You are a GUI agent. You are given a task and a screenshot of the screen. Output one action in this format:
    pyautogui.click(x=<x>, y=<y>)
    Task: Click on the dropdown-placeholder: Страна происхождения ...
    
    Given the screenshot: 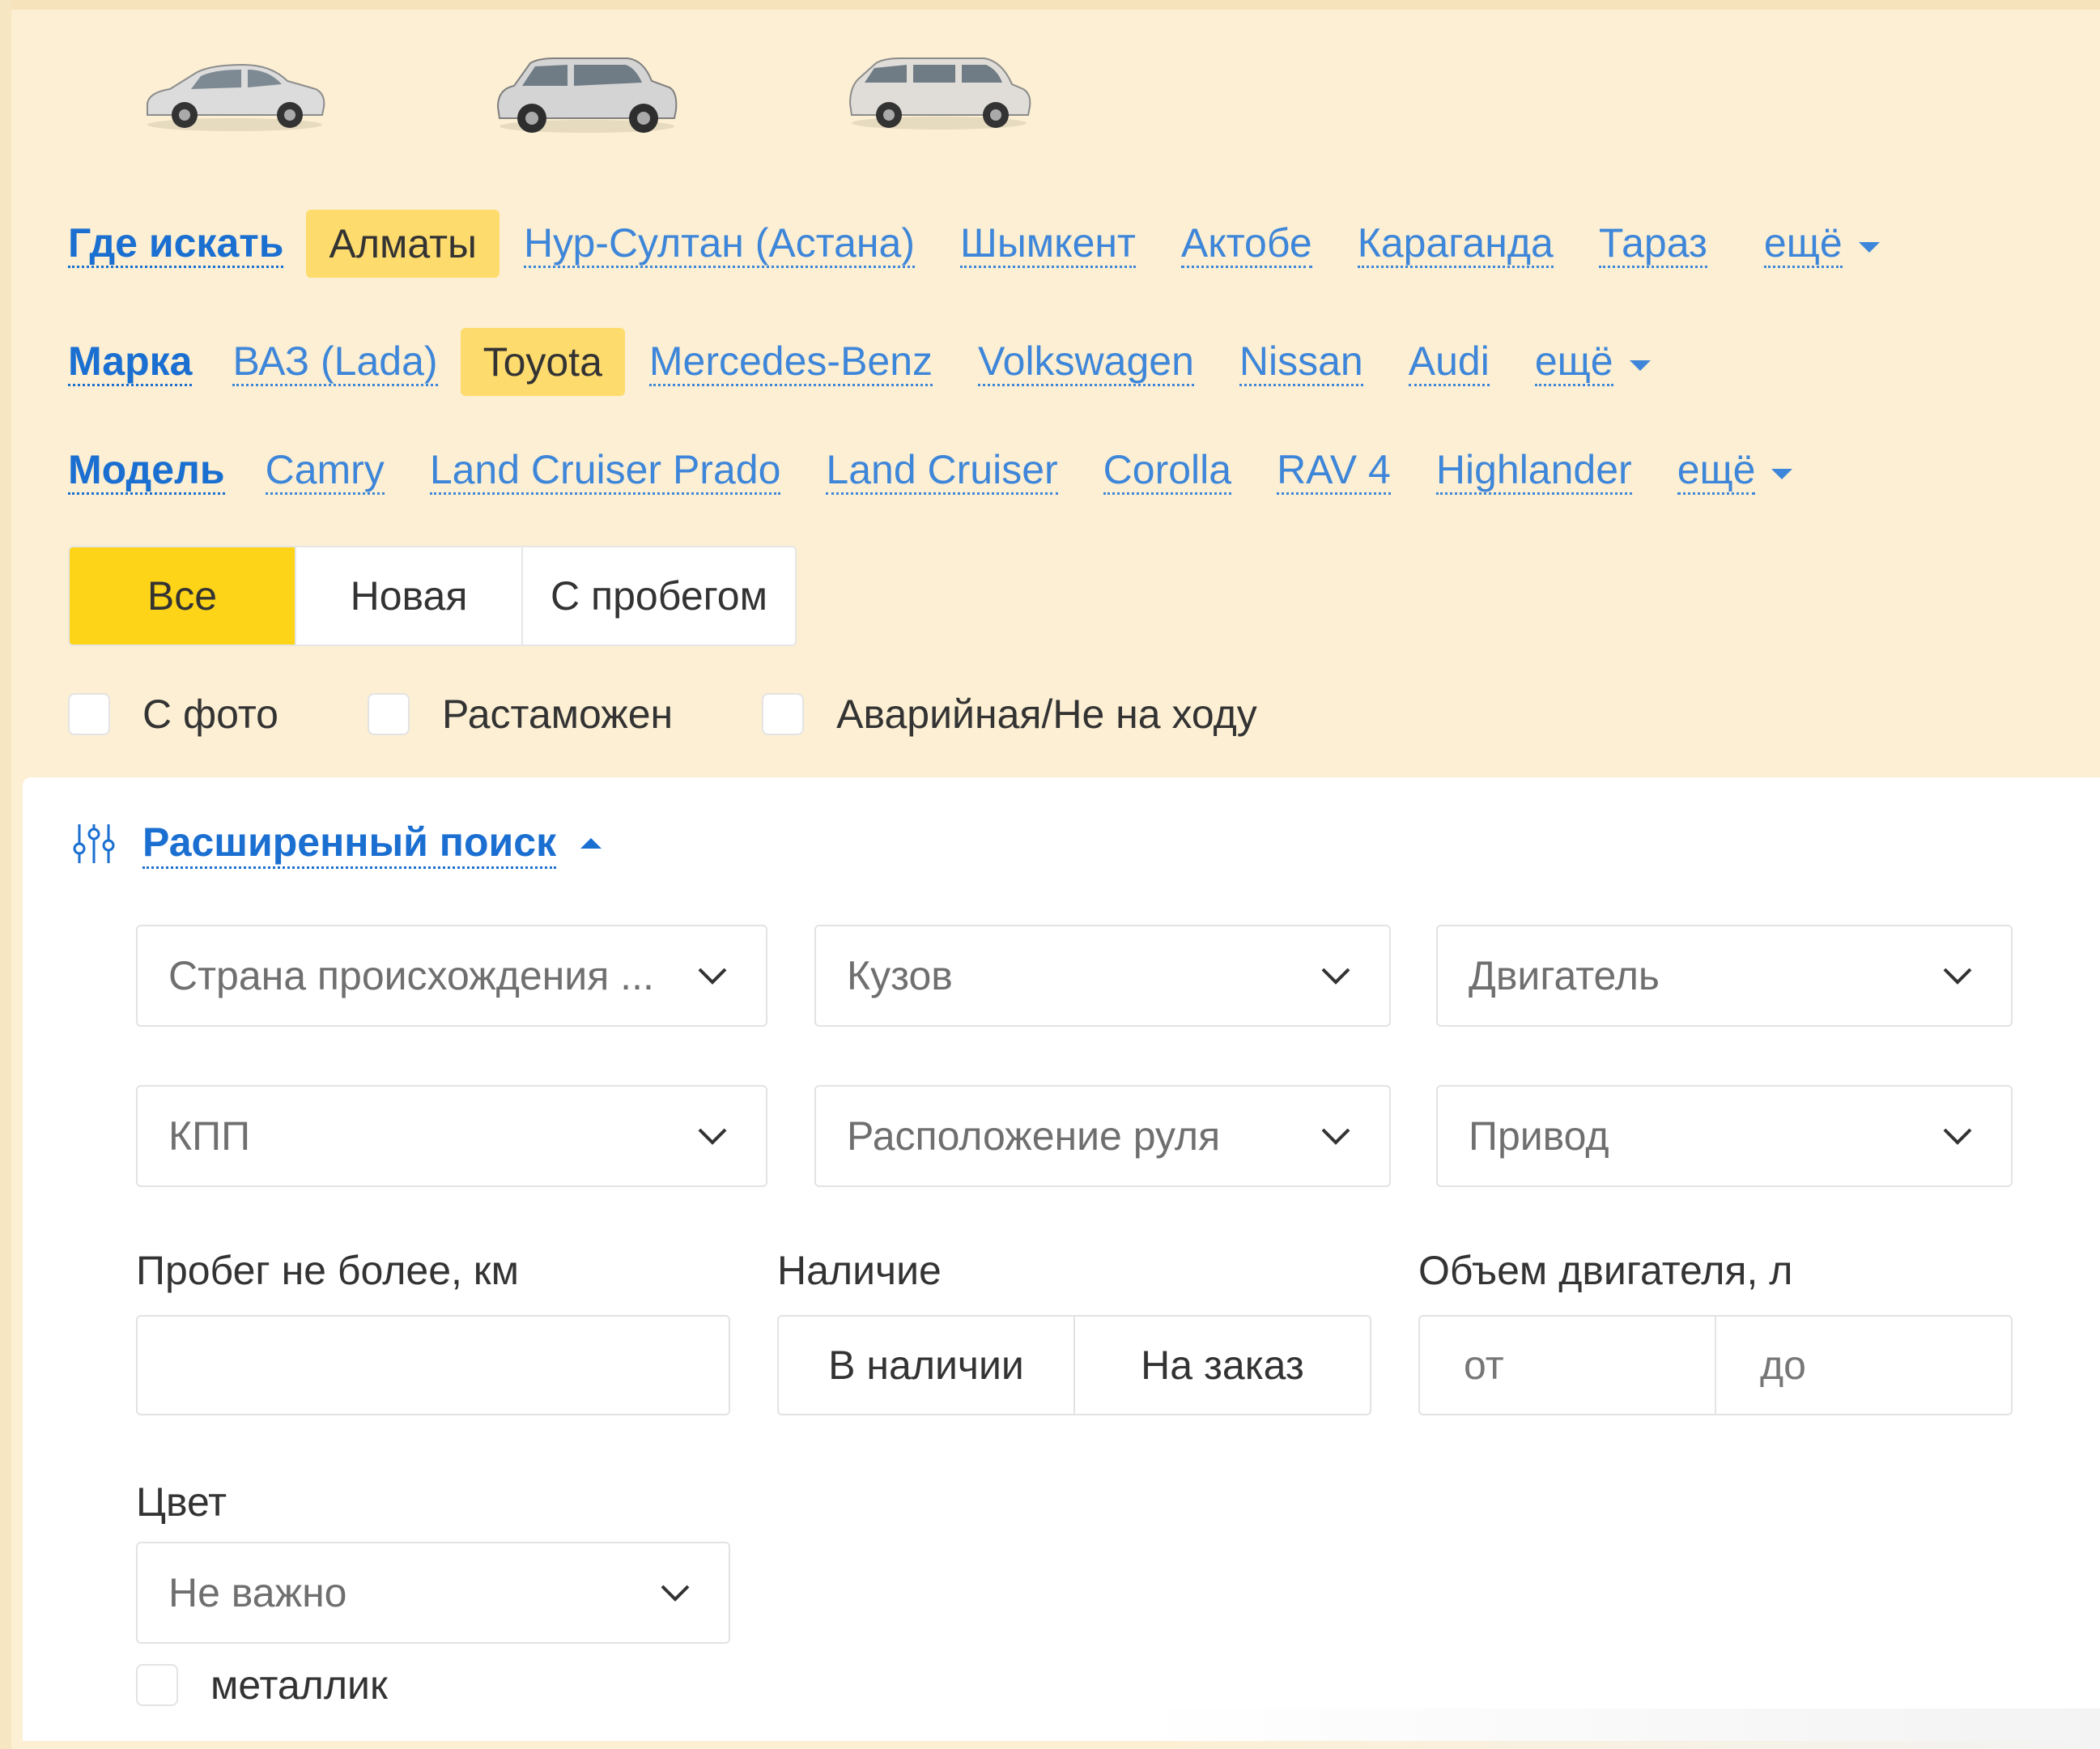 What is the action you would take?
    pyautogui.click(x=411, y=975)
    